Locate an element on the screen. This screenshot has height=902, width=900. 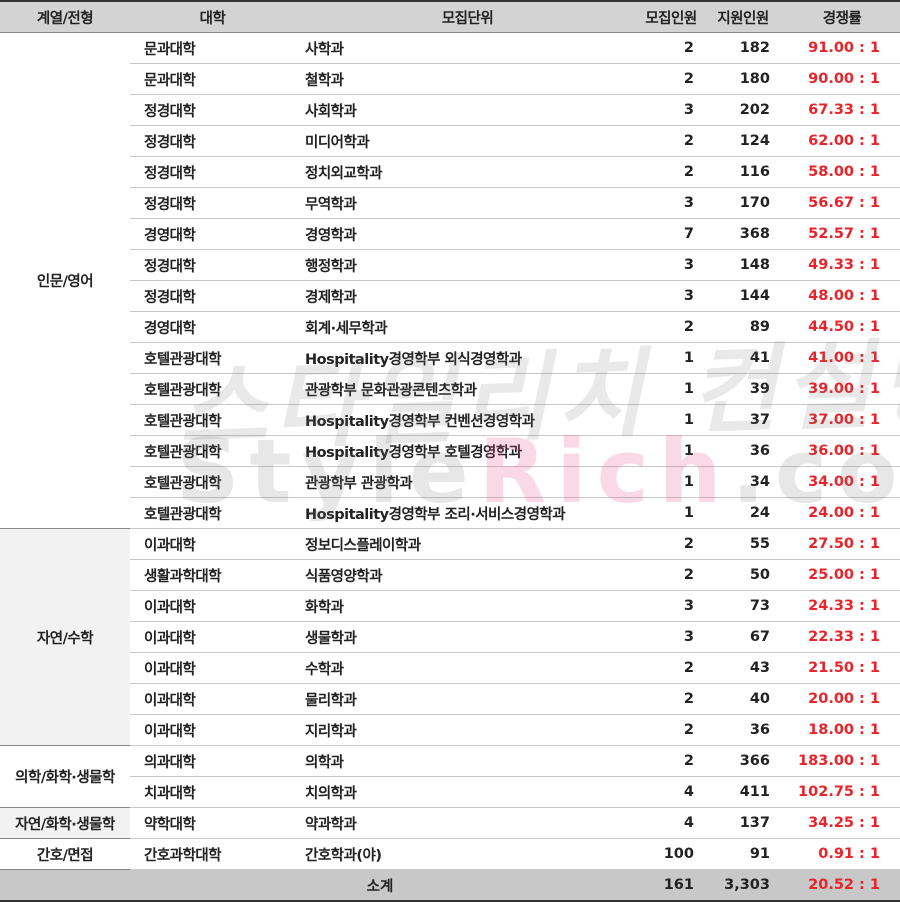
table-row: 치과대학 치의학과 4 411 102.75 : 1 is located at coordinates (450, 792).